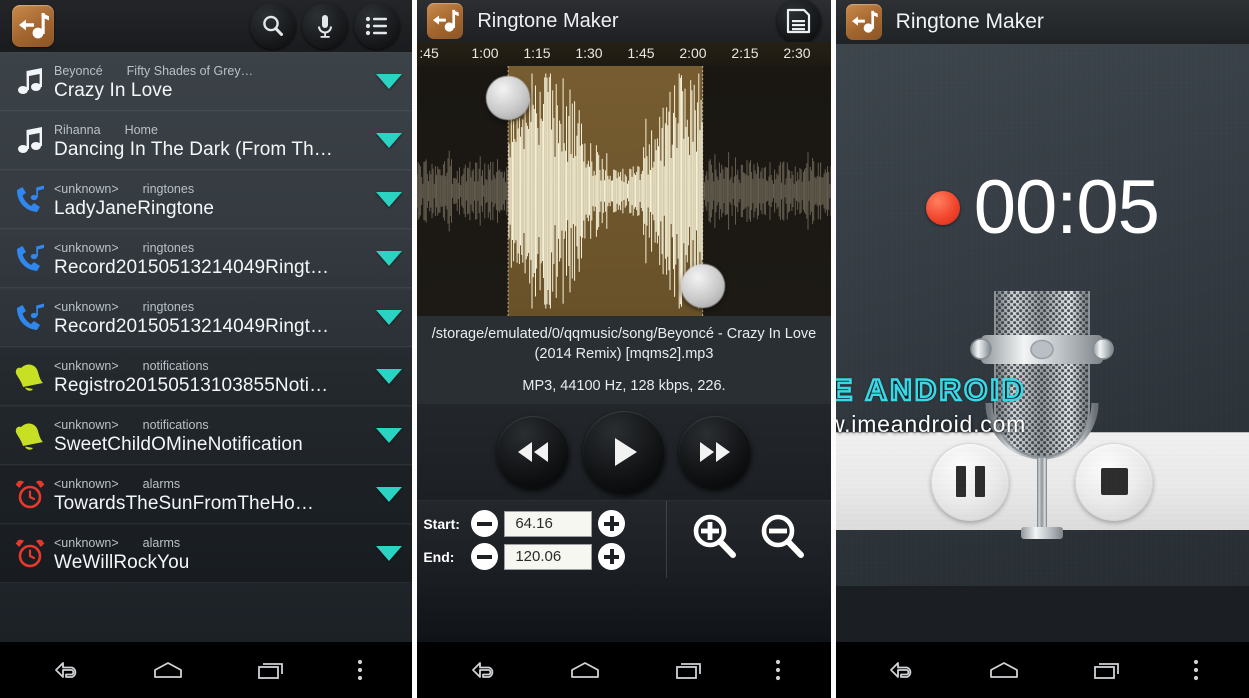 Image resolution: width=1249 pixels, height=698 pixels. Describe the element at coordinates (141, 129) in the screenshot. I see `list-item-album: Home` at that location.